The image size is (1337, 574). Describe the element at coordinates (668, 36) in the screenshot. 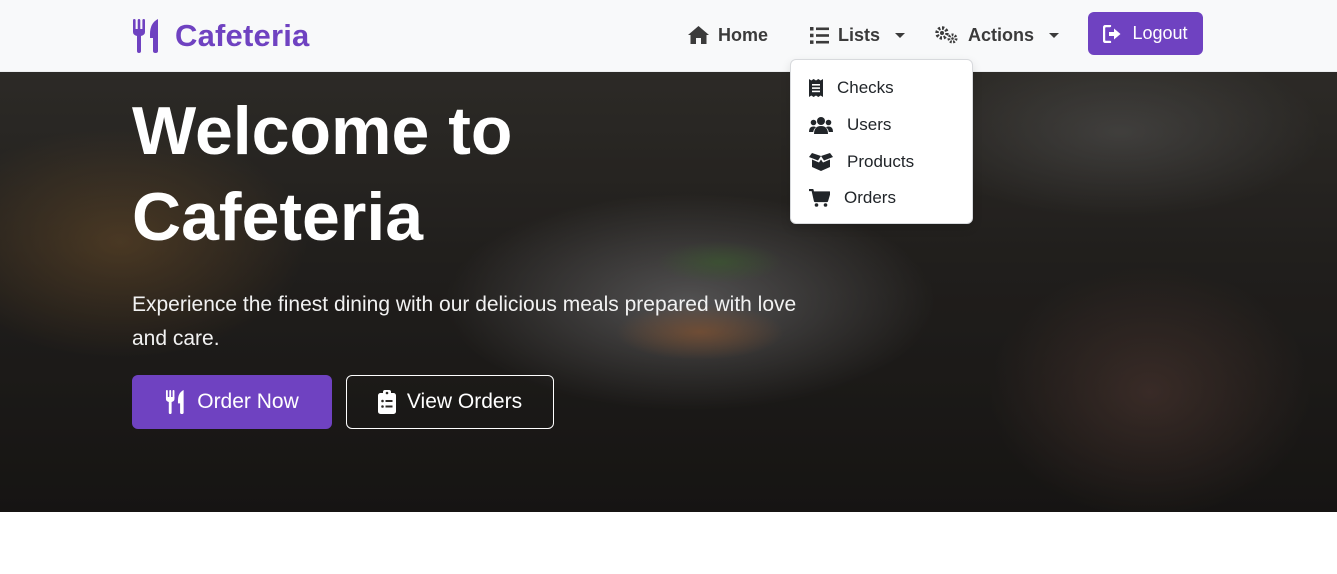

I see `top-navbar: Cafeteria Home Lists Actions Logout` at that location.